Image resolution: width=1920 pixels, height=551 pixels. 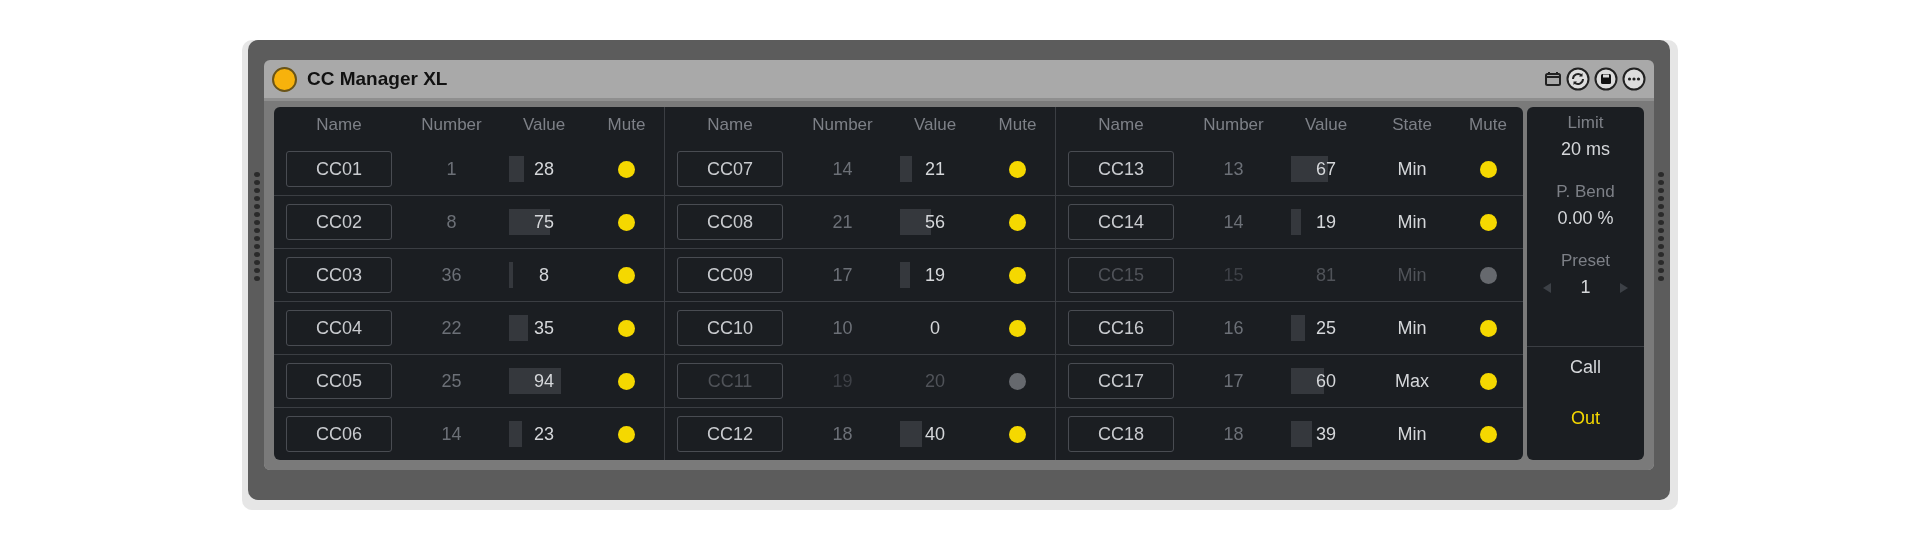 What do you see at coordinates (339, 381) in the screenshot?
I see `name-field: CC05` at bounding box center [339, 381].